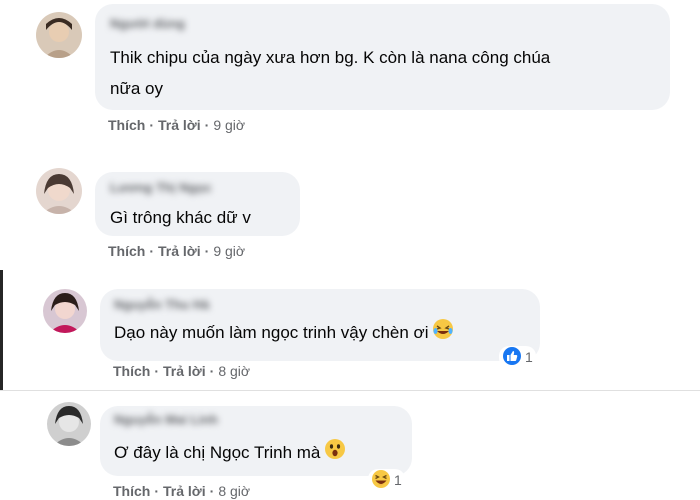  I want to click on comment-author: Lương Thị Ngọc, so click(161, 187).